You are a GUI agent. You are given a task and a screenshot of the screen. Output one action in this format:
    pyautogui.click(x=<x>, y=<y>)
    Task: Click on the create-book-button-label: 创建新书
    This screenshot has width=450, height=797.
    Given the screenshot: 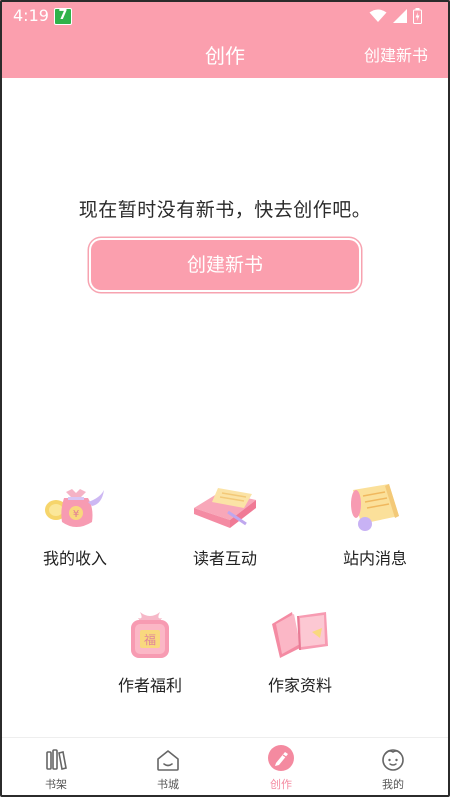 What is the action you would take?
    pyautogui.click(x=224, y=265)
    